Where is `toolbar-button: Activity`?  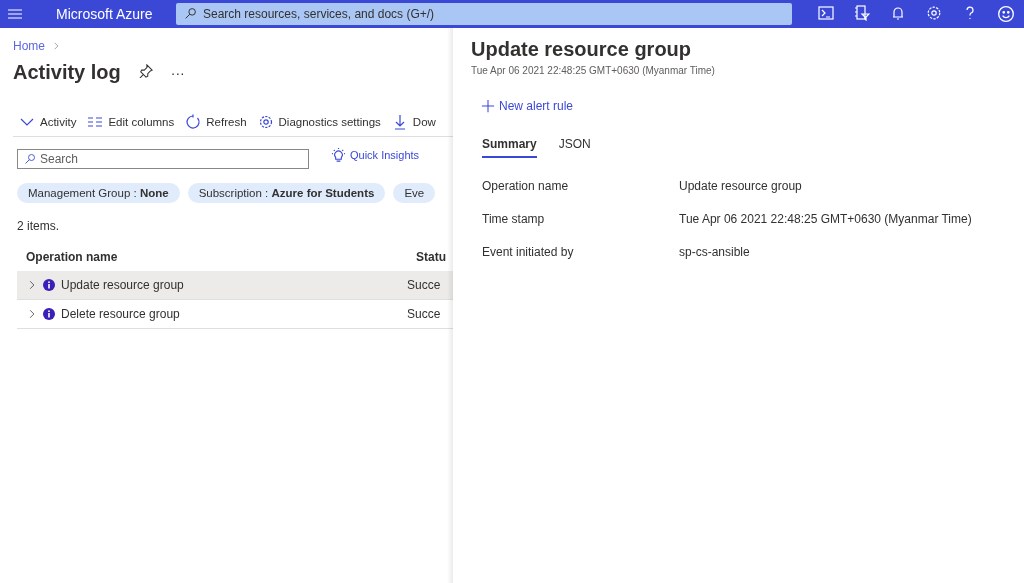 toolbar-button: Activity is located at coordinates (48, 122).